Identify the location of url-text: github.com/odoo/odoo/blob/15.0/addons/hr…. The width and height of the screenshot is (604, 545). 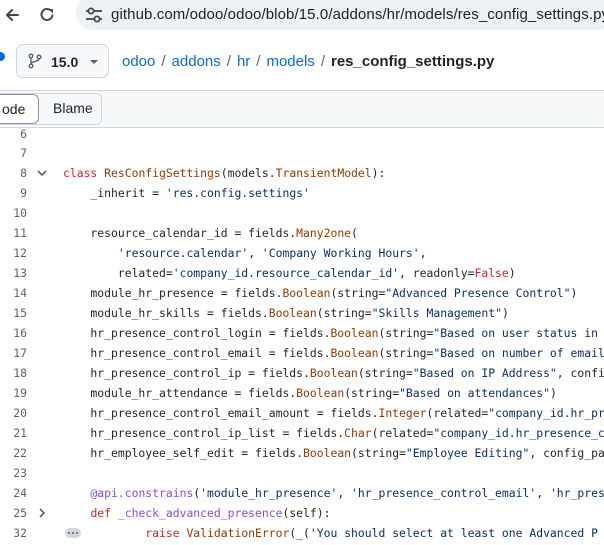
(357, 14).